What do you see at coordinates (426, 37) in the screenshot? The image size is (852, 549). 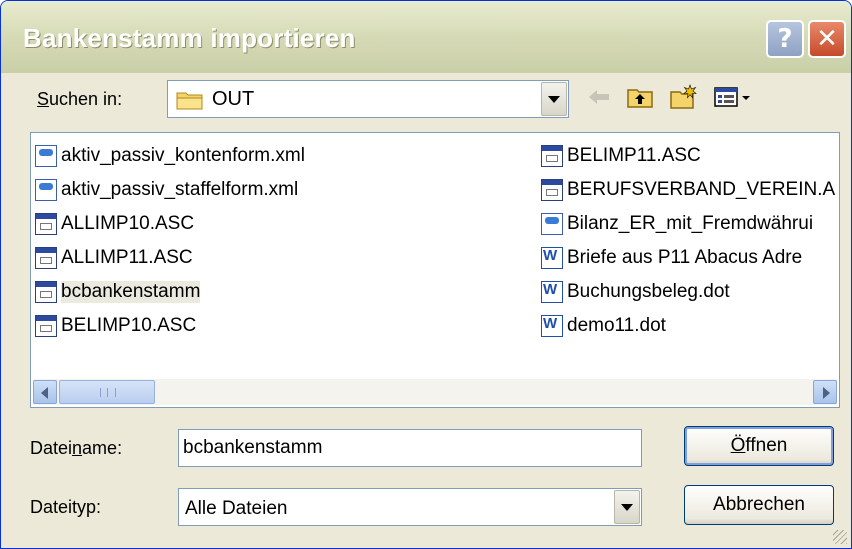 I see `title-bar: Bankenstamm importieren ? ✕` at bounding box center [426, 37].